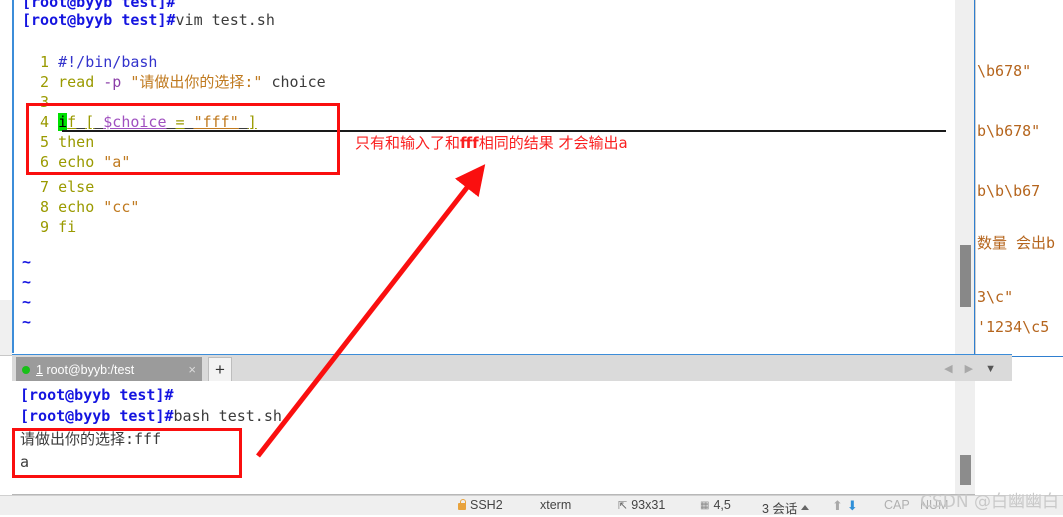 The width and height of the screenshot is (1063, 517). Describe the element at coordinates (192, 369) in the screenshot. I see `tab-close-icon: ×` at that location.